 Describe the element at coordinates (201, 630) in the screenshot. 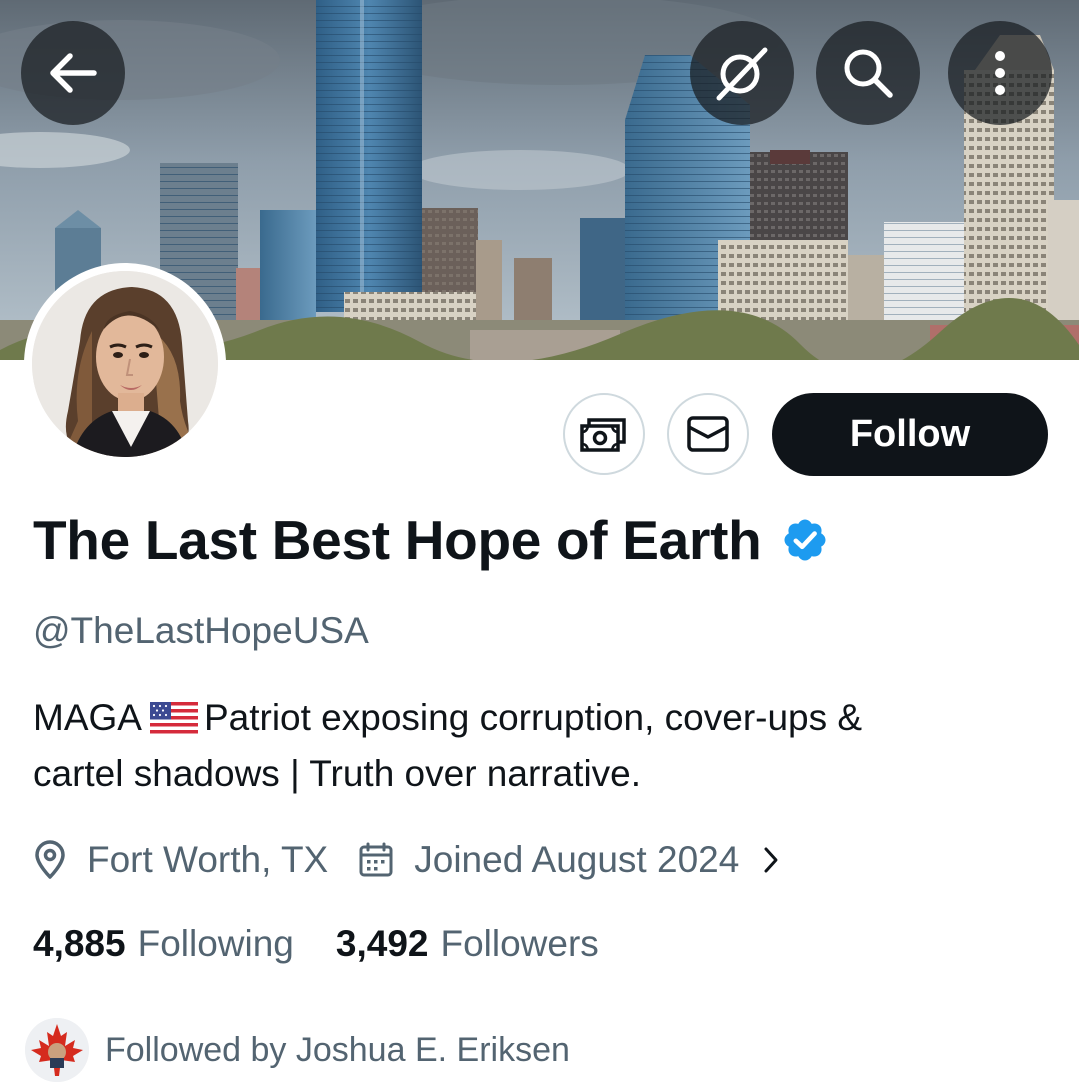

I see `profile-handle: @TheLastHopeUSA` at that location.